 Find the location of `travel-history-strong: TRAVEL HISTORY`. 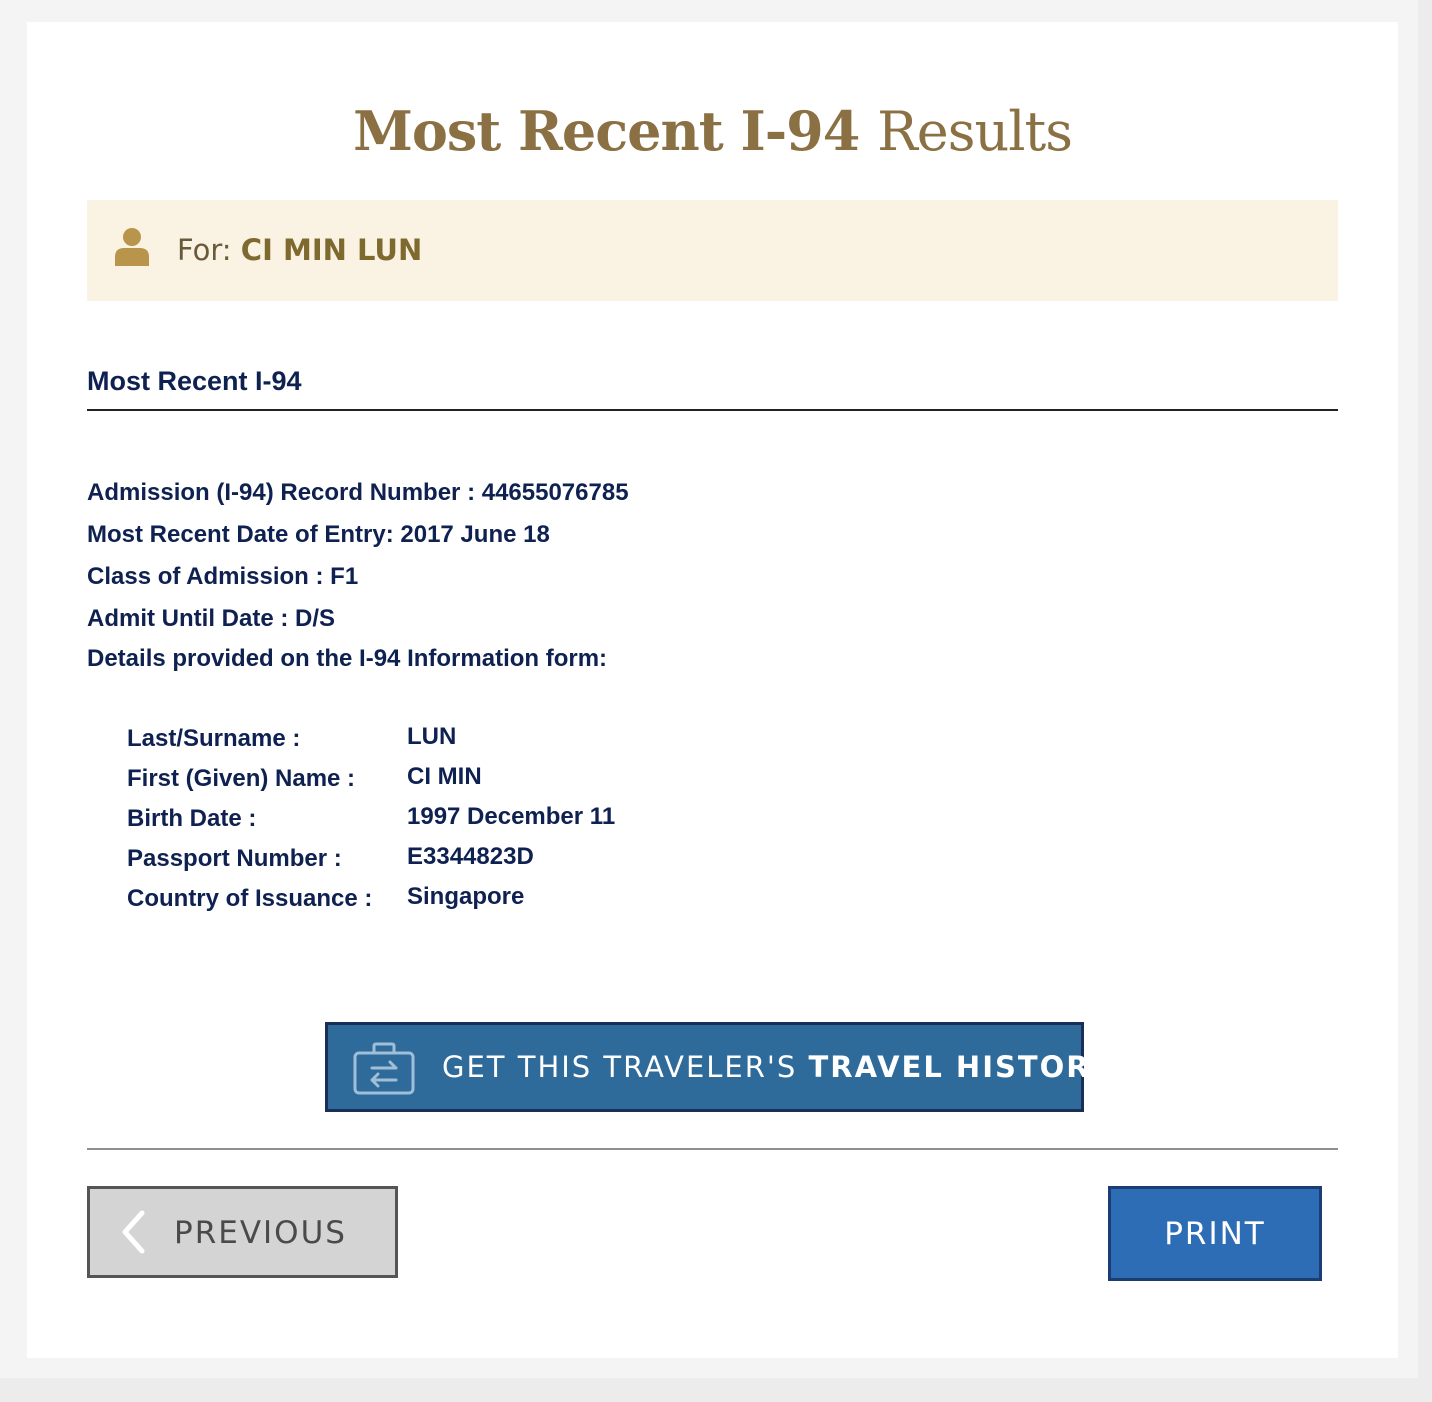

travel-history-strong: TRAVEL HISTORY is located at coordinates (960, 1067).